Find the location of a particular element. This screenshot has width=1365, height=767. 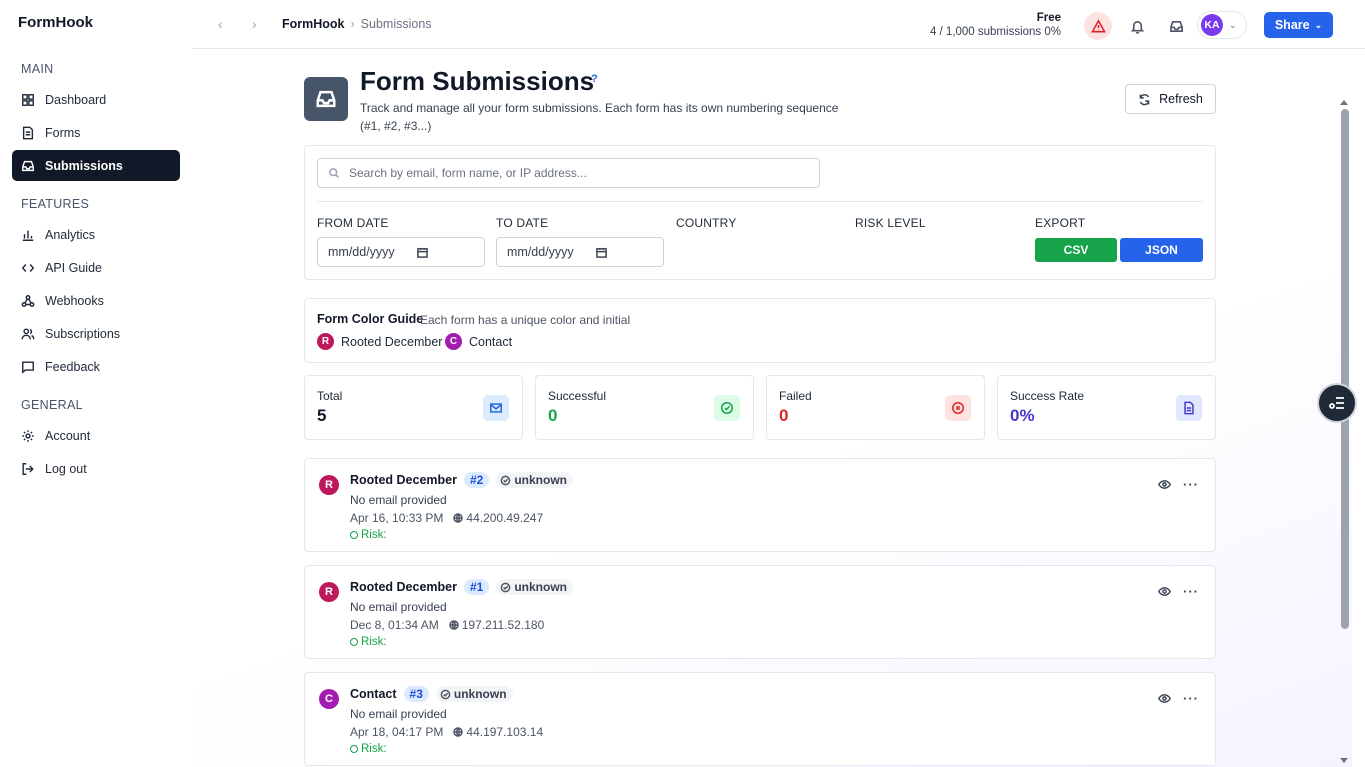

refresh-button: Refresh is located at coordinates (1170, 99).